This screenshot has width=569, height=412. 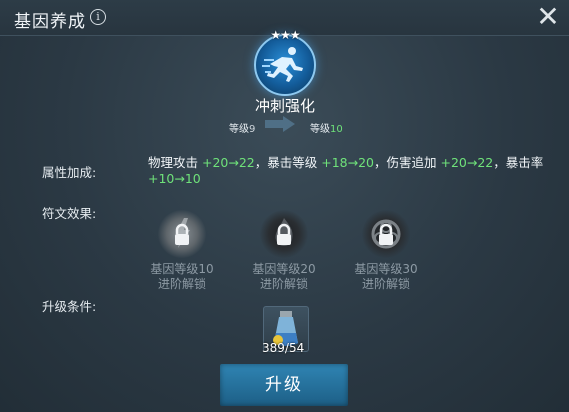 What do you see at coordinates (182, 269) in the screenshot?
I see `rune-unlock-level: 基因等级10` at bounding box center [182, 269].